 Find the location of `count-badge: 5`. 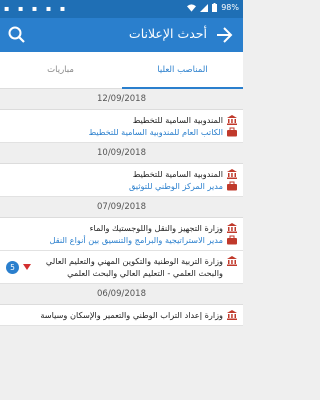

count-badge: 5 is located at coordinates (12, 267).